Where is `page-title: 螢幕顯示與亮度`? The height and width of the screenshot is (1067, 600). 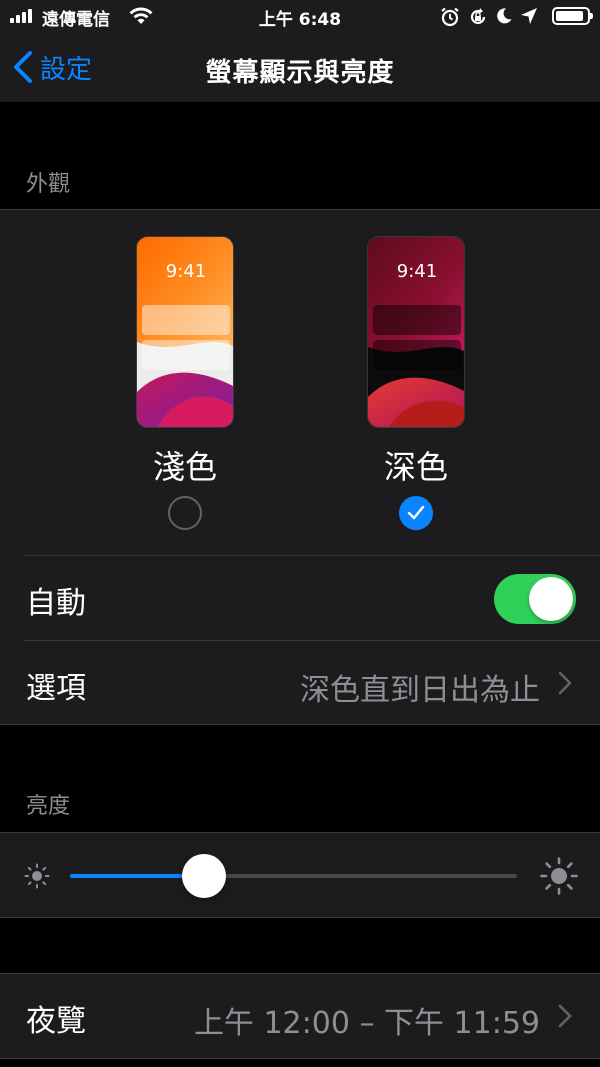 page-title: 螢幕顯示與亮度 is located at coordinates (300, 73).